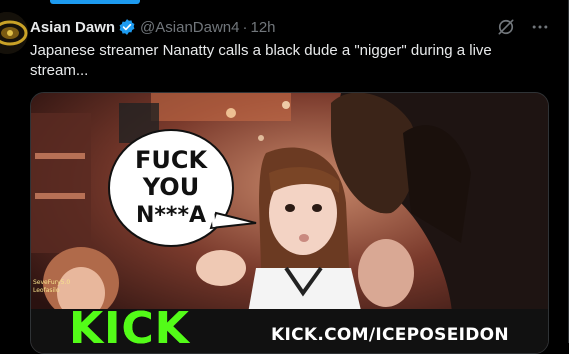  I want to click on chat-line: Leofasilo, so click(46, 290).